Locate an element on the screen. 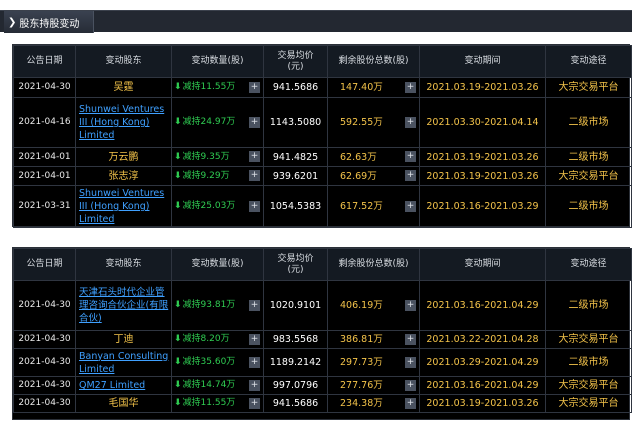 This screenshot has height=428, width=640. change-qty-cell: ⬇减持11.55万 + is located at coordinates (217, 87).